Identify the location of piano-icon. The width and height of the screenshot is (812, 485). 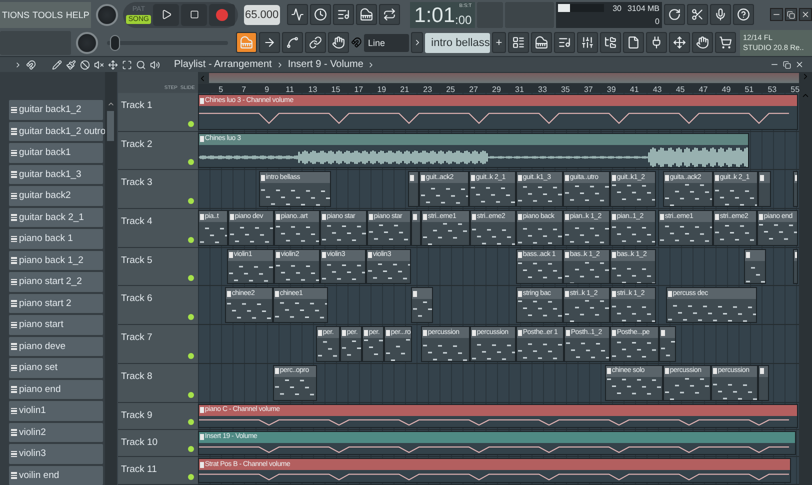
(247, 43).